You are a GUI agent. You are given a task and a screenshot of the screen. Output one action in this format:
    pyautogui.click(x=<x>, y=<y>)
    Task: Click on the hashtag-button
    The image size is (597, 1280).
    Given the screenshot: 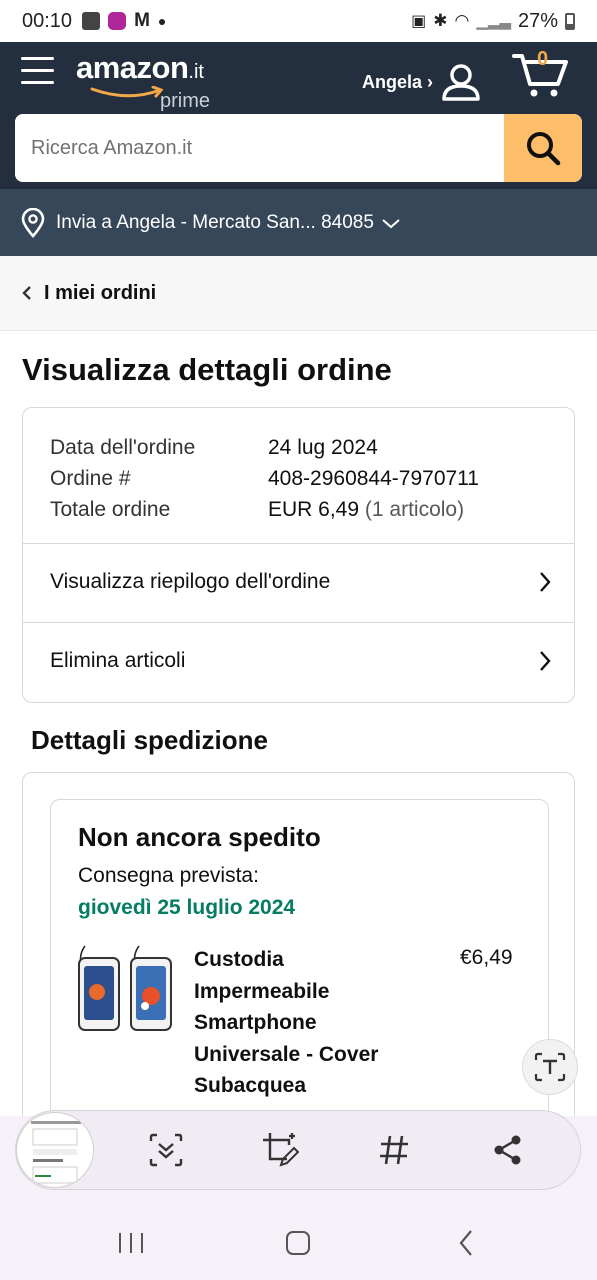 What is the action you would take?
    pyautogui.click(x=394, y=1150)
    